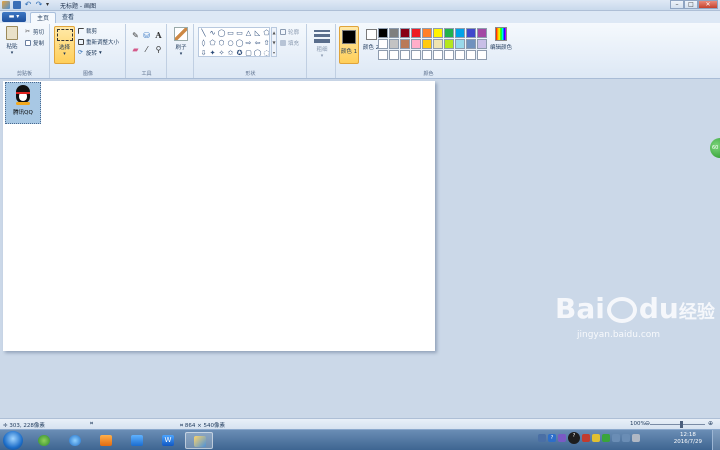 The image size is (720, 450). Describe the element at coordinates (257, 52) in the screenshot. I see `shape-callout-oval: ◯` at that location.